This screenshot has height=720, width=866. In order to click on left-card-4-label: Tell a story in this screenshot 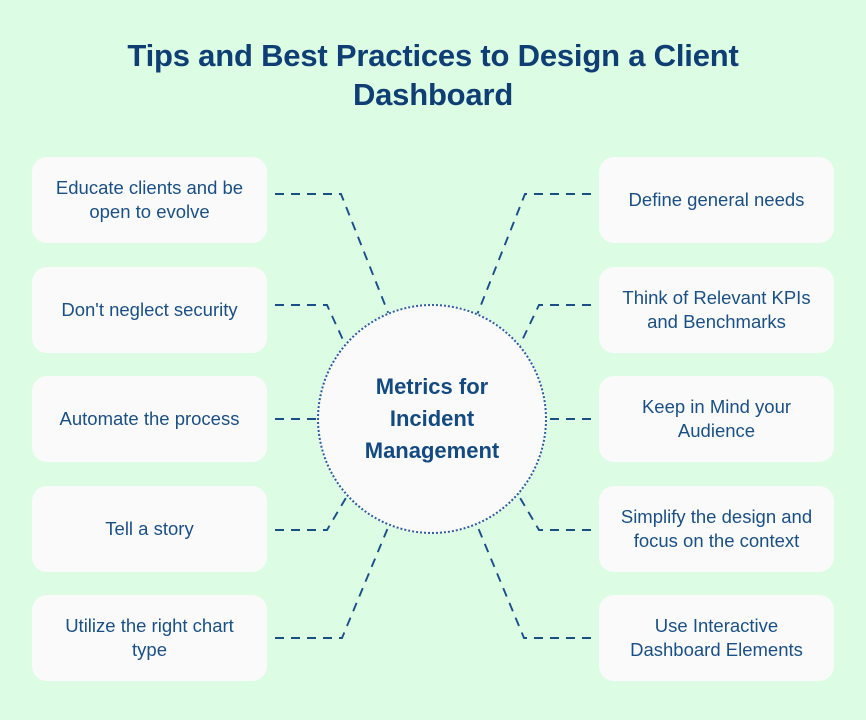, I will do `click(149, 528)`.